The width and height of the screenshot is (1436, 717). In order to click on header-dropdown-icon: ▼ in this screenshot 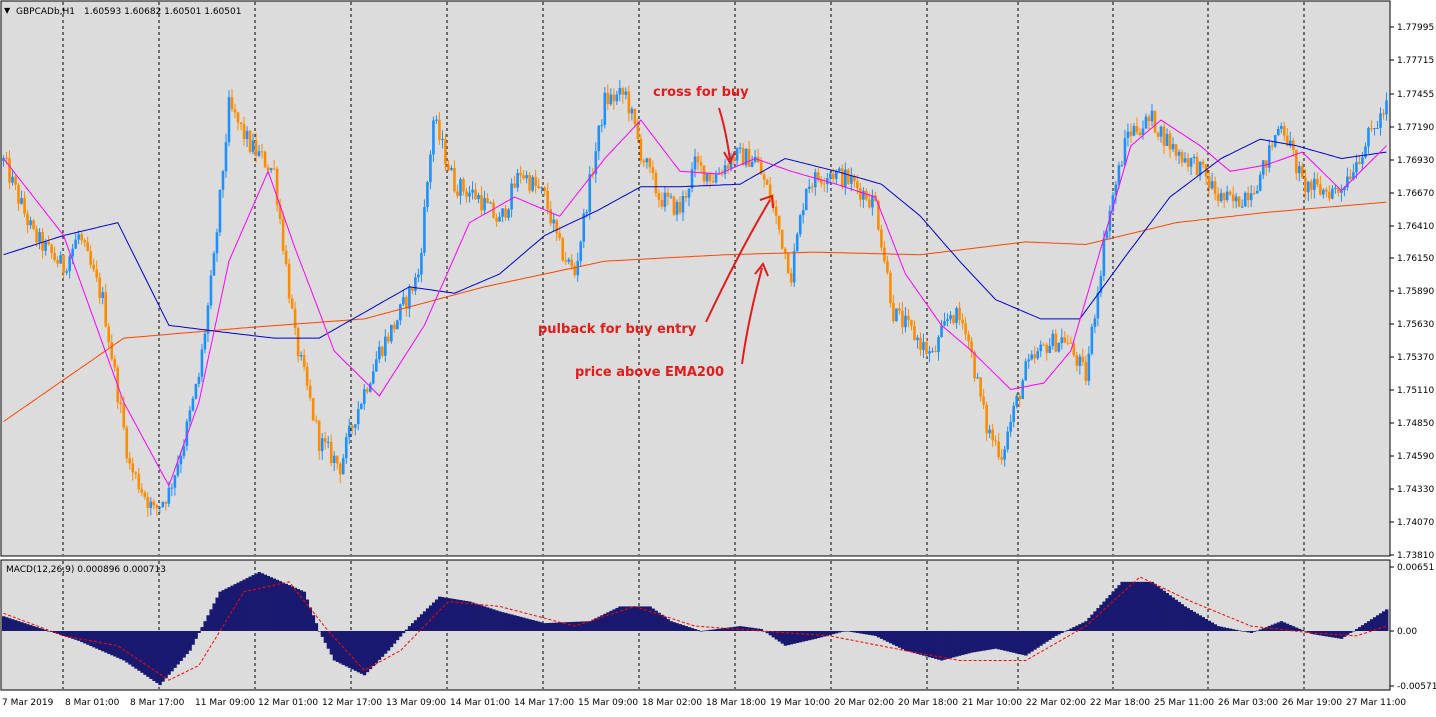, I will do `click(7, 10)`.